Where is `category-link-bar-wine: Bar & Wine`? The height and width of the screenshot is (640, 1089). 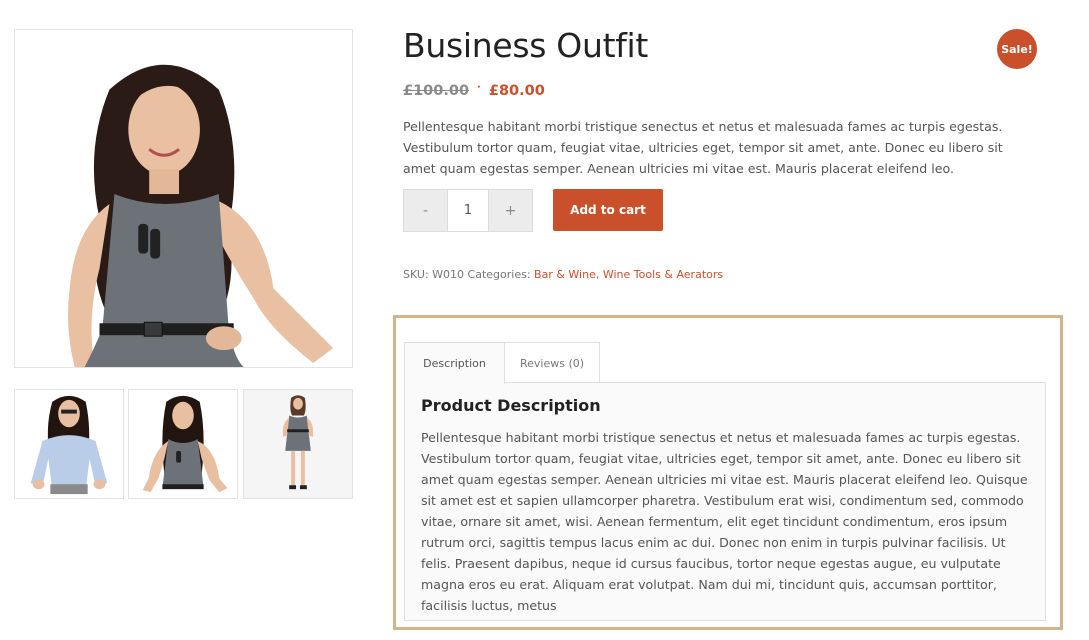
category-link-bar-wine: Bar & Wine is located at coordinates (565, 274).